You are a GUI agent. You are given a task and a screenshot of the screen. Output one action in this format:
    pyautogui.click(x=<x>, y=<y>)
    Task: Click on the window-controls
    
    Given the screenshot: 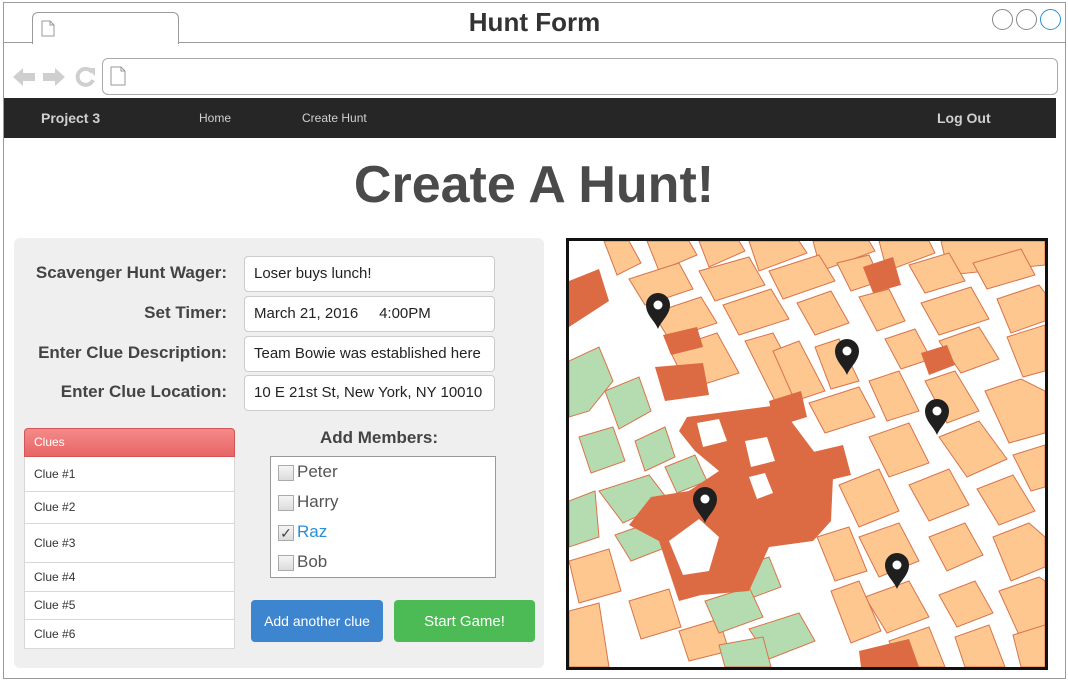 What is the action you would take?
    pyautogui.click(x=1026, y=19)
    